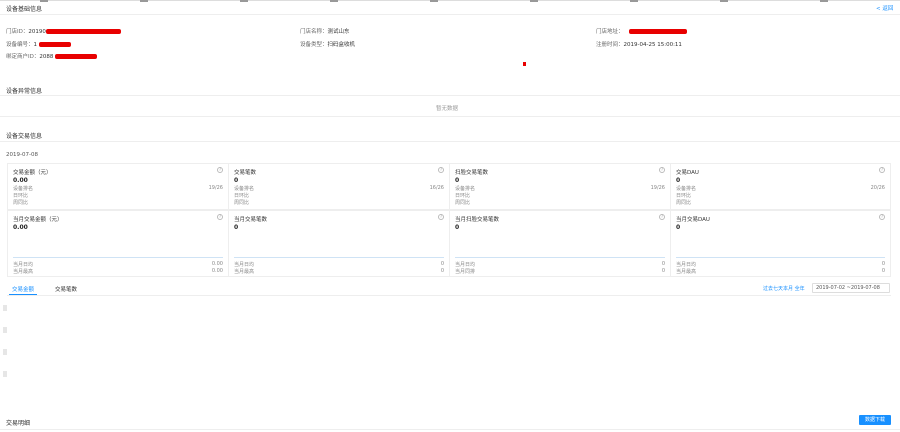 This screenshot has height=432, width=900. Describe the element at coordinates (524, 64) in the screenshot. I see `cursor-mark` at that location.